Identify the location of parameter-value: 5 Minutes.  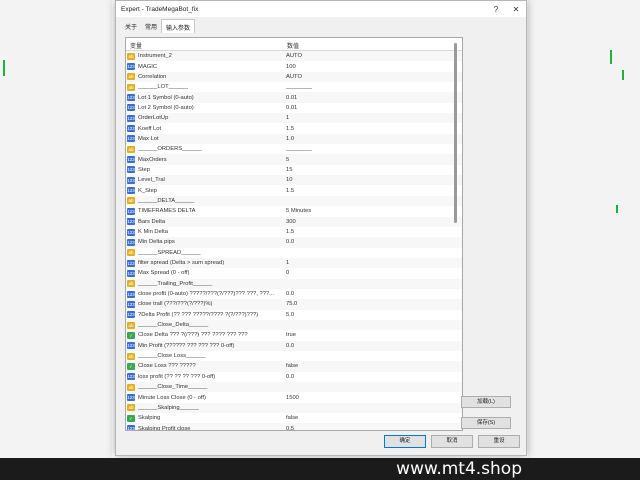
(372, 211).